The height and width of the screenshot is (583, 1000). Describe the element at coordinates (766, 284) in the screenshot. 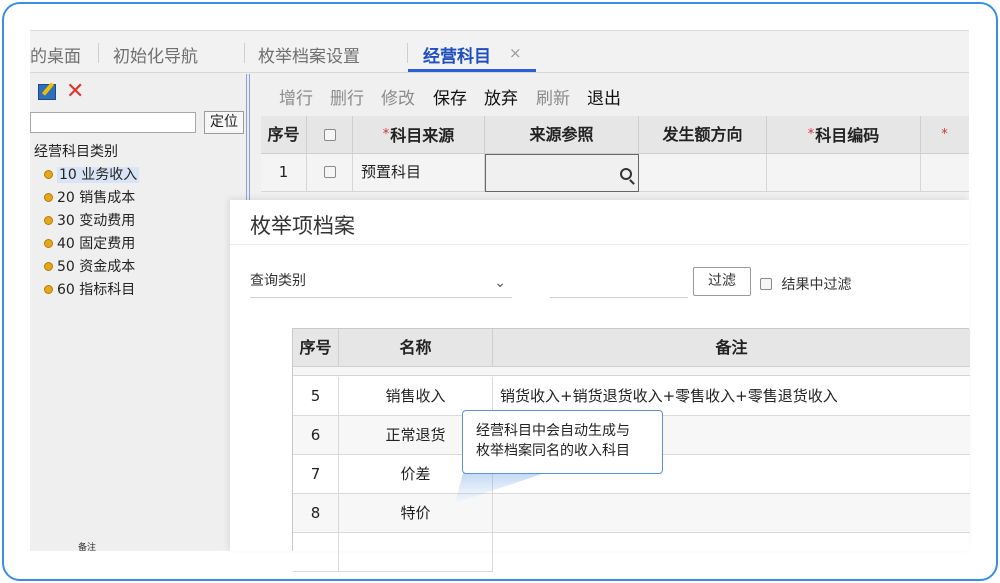

I see `filter-in-results-checkbox` at that location.